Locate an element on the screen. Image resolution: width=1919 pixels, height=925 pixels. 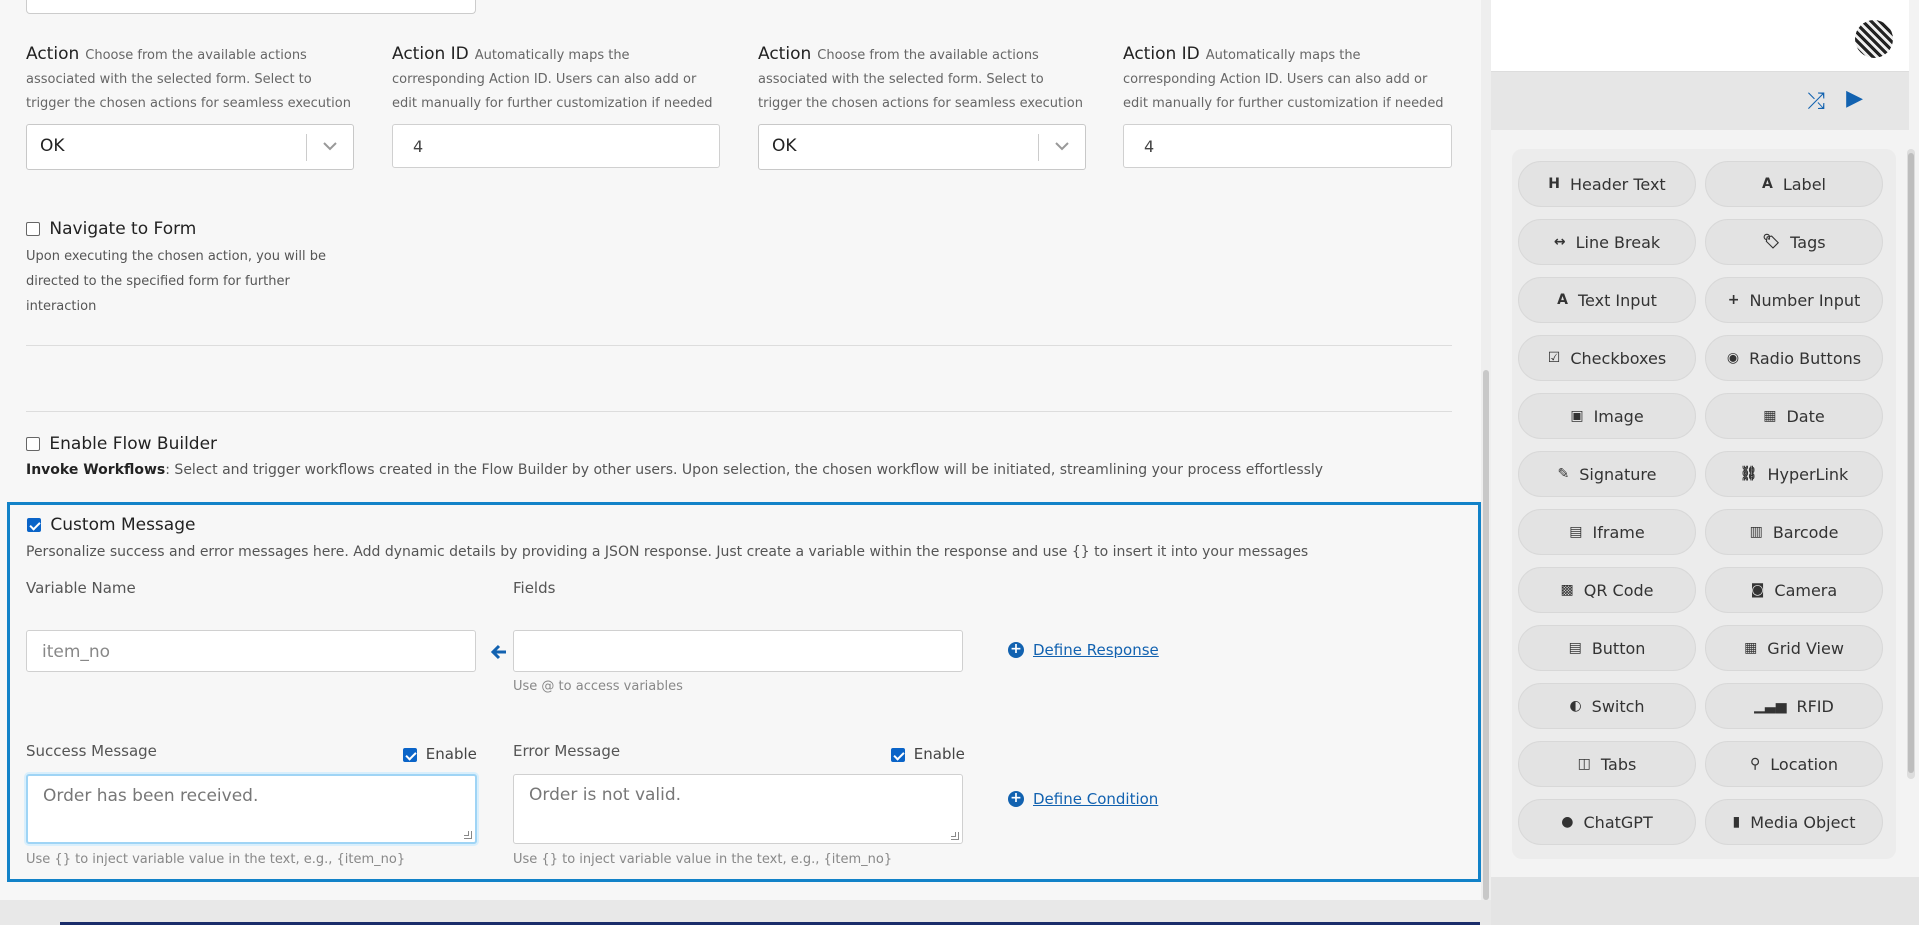
qr-code-icon: ▩ is located at coordinates (1567, 590).